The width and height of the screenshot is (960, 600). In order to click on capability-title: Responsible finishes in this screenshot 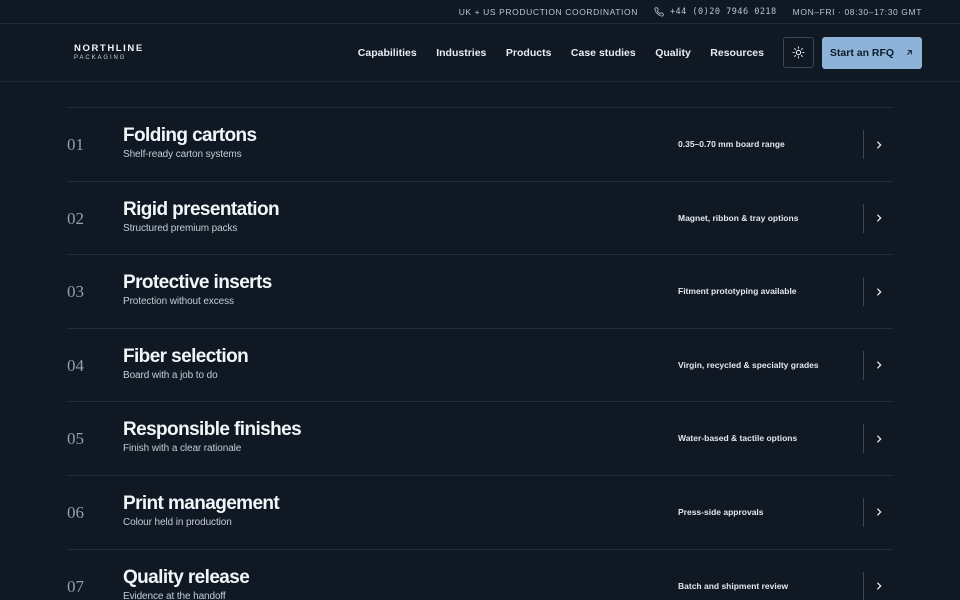, I will do `click(212, 430)`.